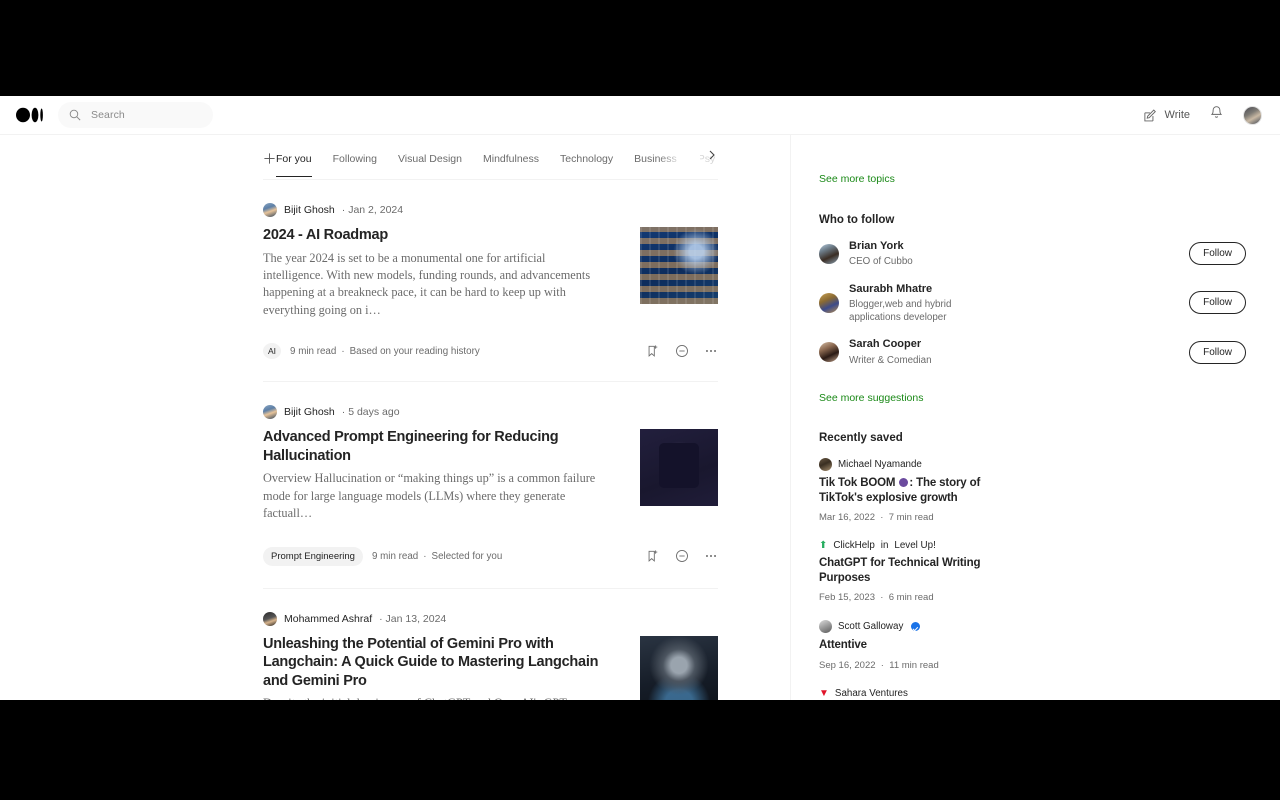 This screenshot has height=800, width=1280. What do you see at coordinates (1049, 627) in the screenshot?
I see `saved-author: Scott Galloway` at bounding box center [1049, 627].